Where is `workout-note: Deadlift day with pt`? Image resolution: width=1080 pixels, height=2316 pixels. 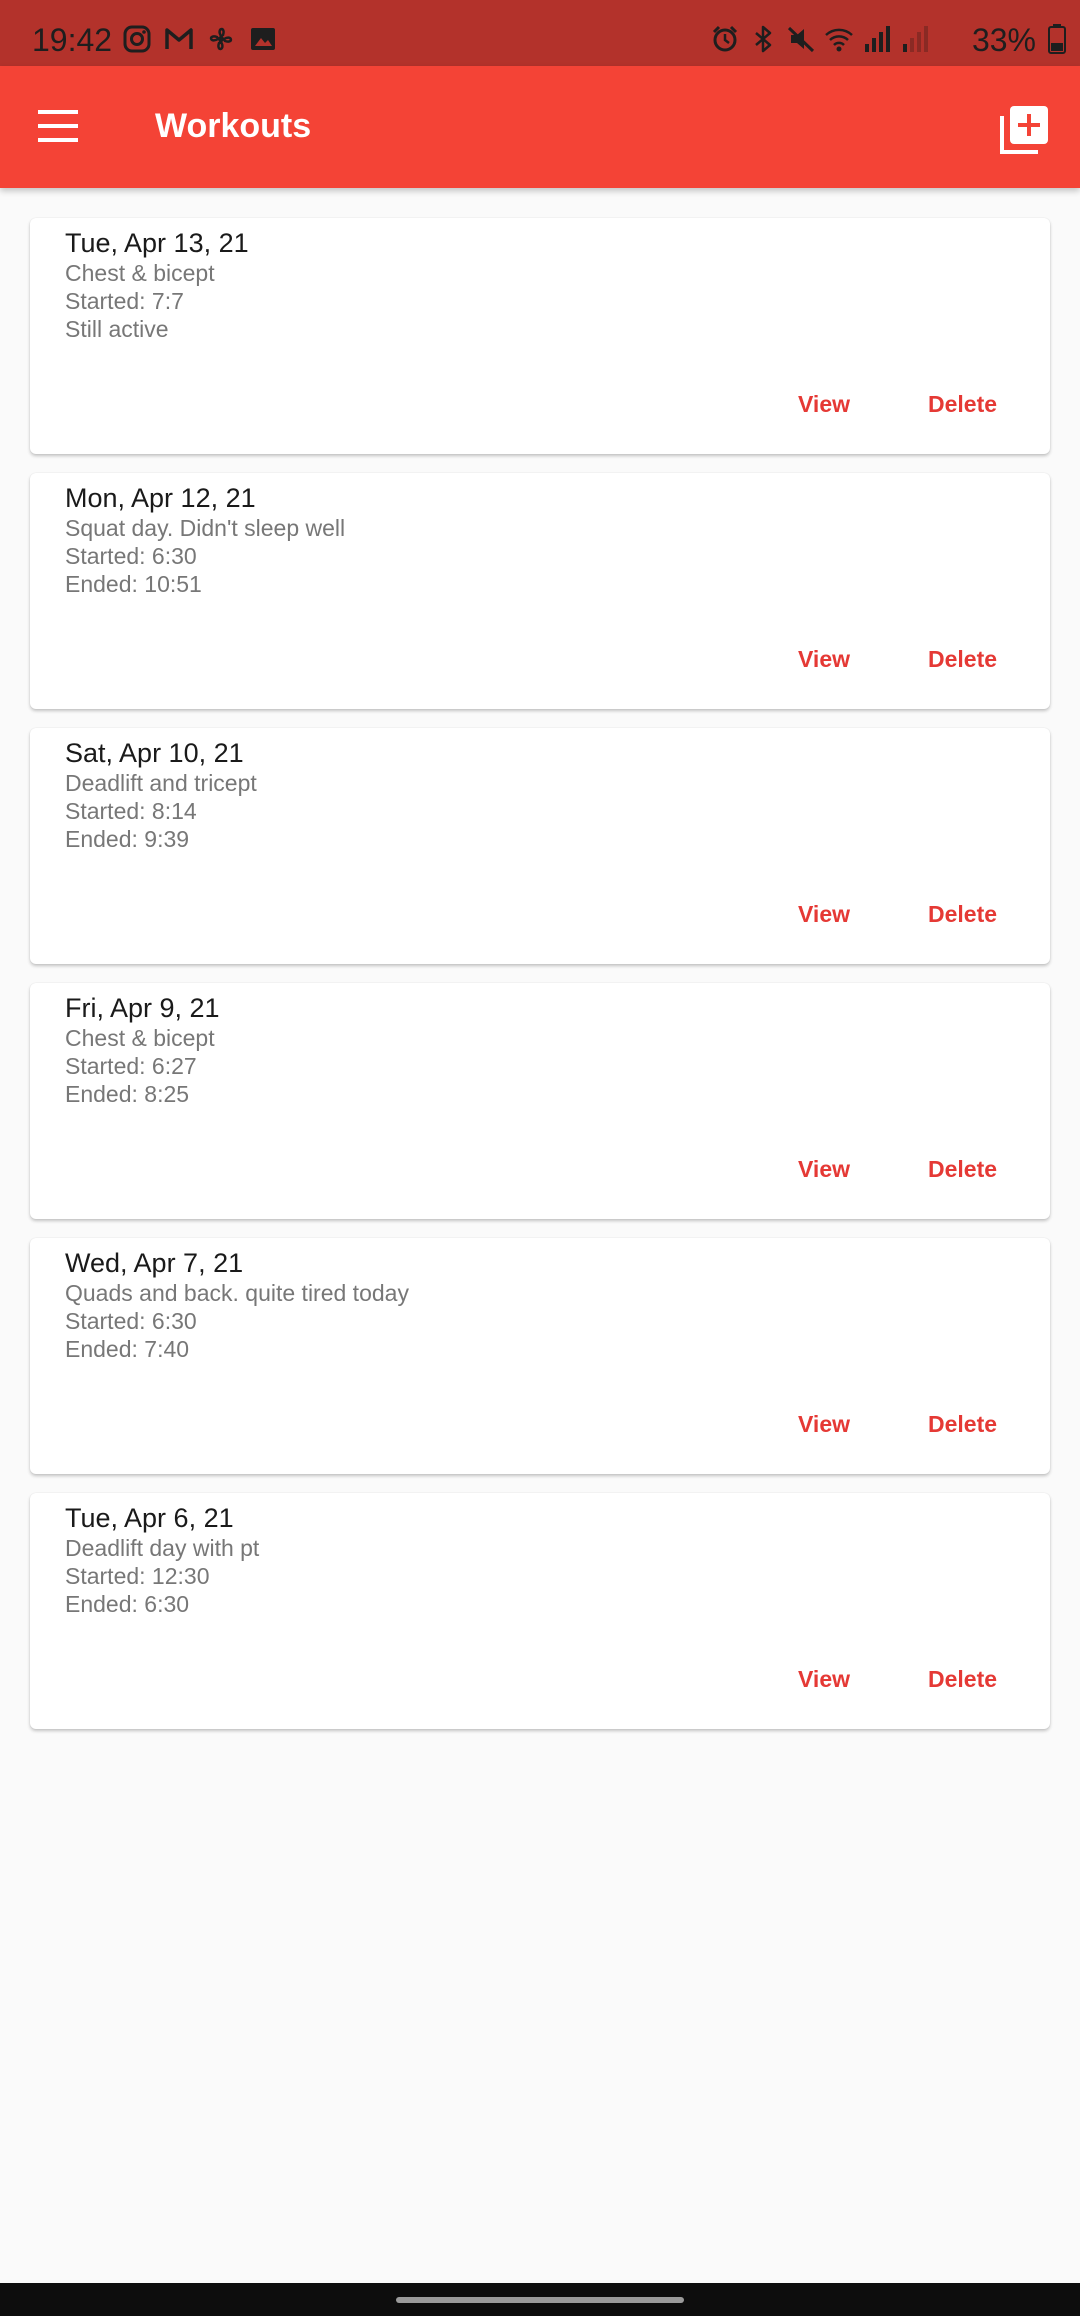
workout-note: Deadlift day with pt is located at coordinates (162, 1548).